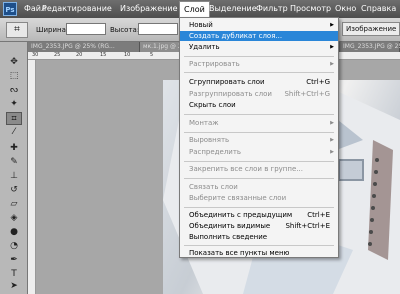  What do you see at coordinates (14, 118) in the screenshot?
I see `crop-tool-icon: ⌗` at bounding box center [14, 118].